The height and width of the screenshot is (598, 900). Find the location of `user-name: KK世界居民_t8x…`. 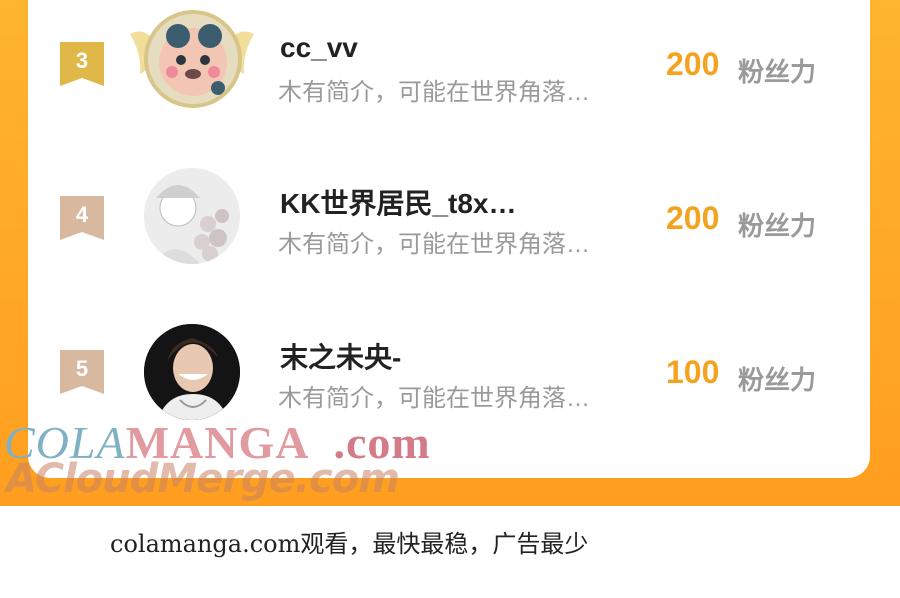

user-name: KK世界居民_t8x… is located at coordinates (398, 202).